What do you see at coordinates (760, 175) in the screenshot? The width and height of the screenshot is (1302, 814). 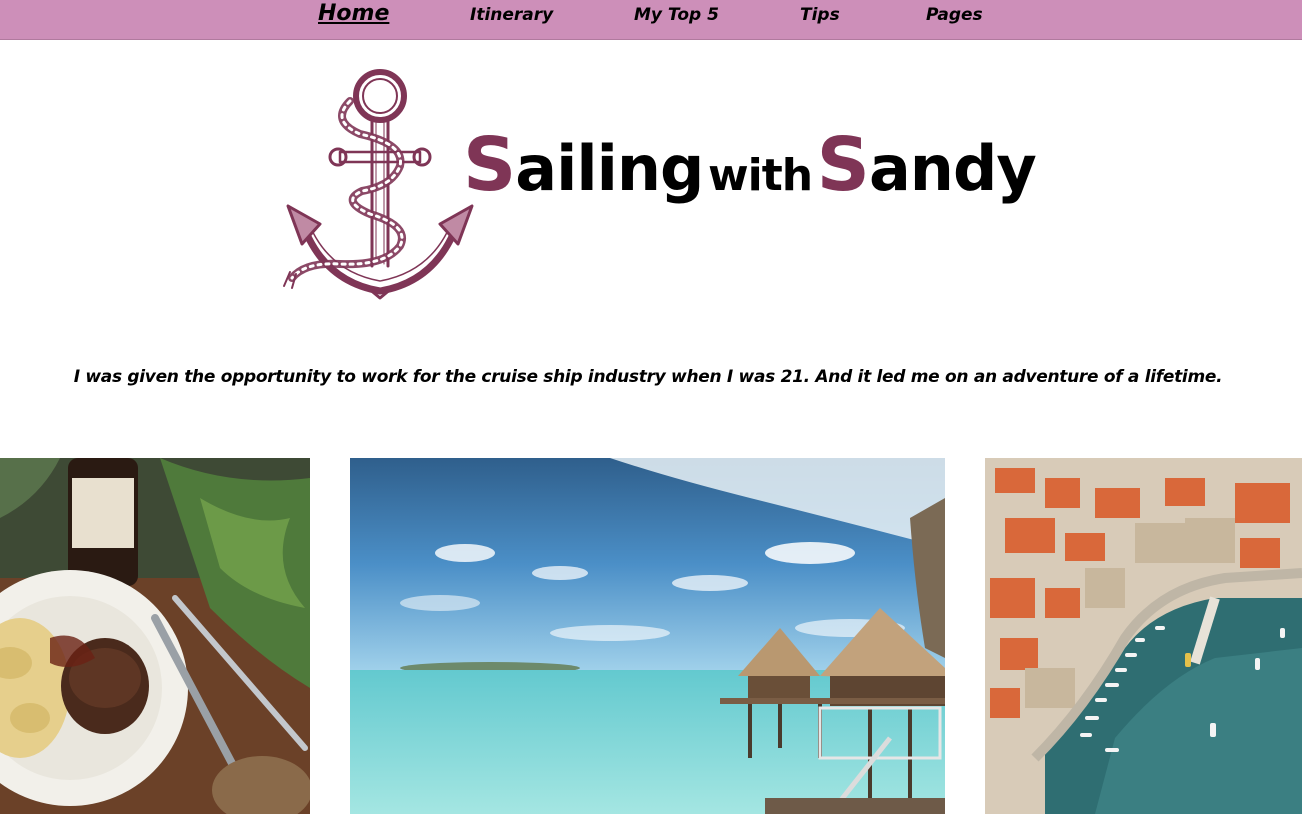 I see `title-word-with: with` at bounding box center [760, 175].